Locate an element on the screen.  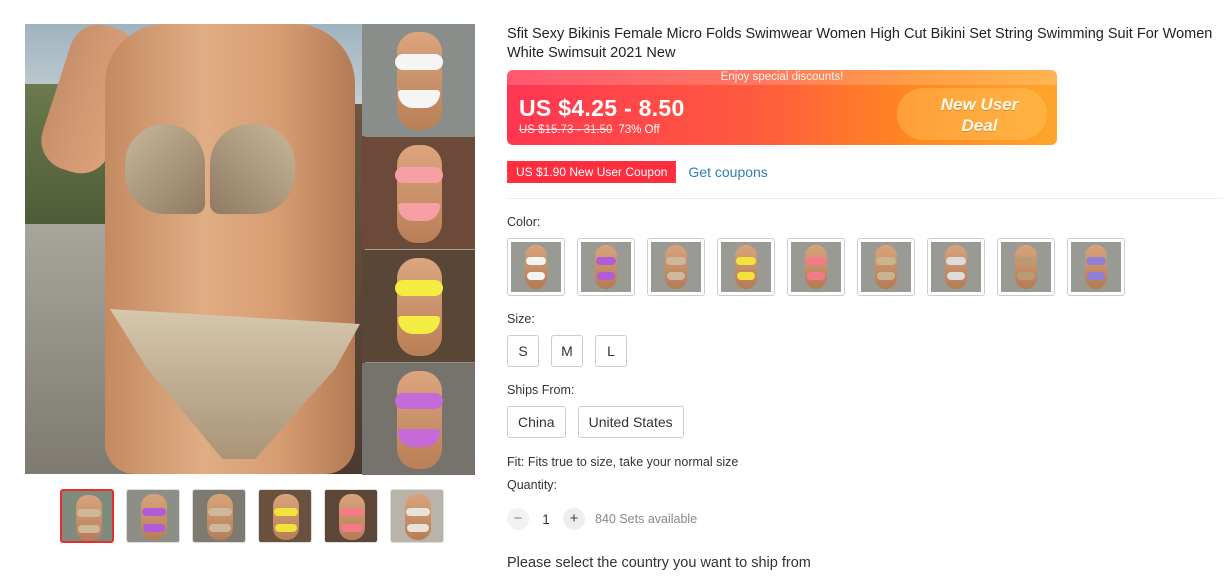
color-swatch-purple is located at coordinates (606, 267).